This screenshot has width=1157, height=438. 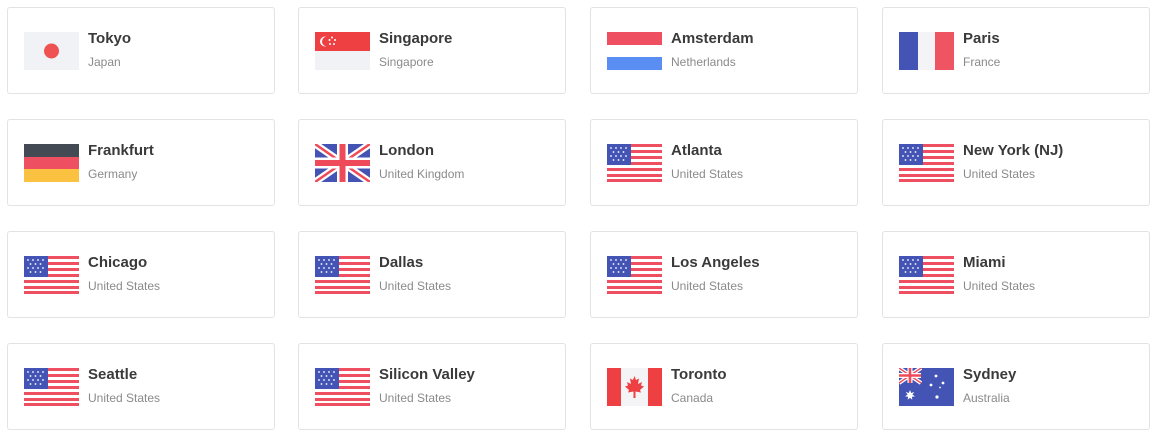 What do you see at coordinates (1016, 274) in the screenshot?
I see `location-card-miami: Miami United States` at bounding box center [1016, 274].